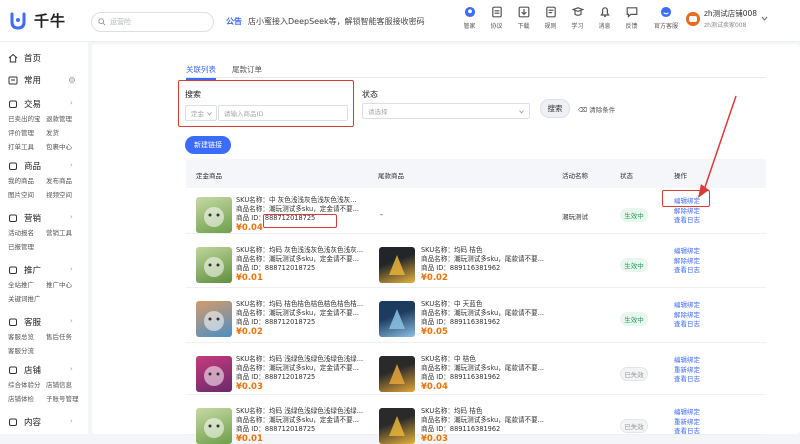  Describe the element at coordinates (555, 108) in the screenshot. I see `search-button: 搜索` at that location.